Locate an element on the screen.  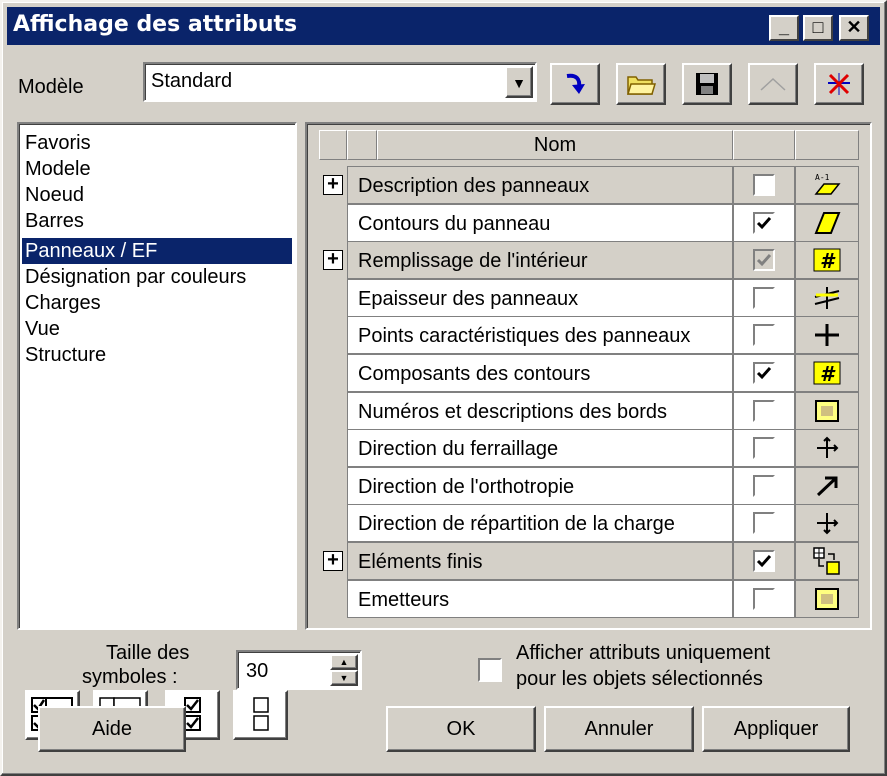
attribute-row: Epaisseur des panneaux is located at coordinates (589, 297).